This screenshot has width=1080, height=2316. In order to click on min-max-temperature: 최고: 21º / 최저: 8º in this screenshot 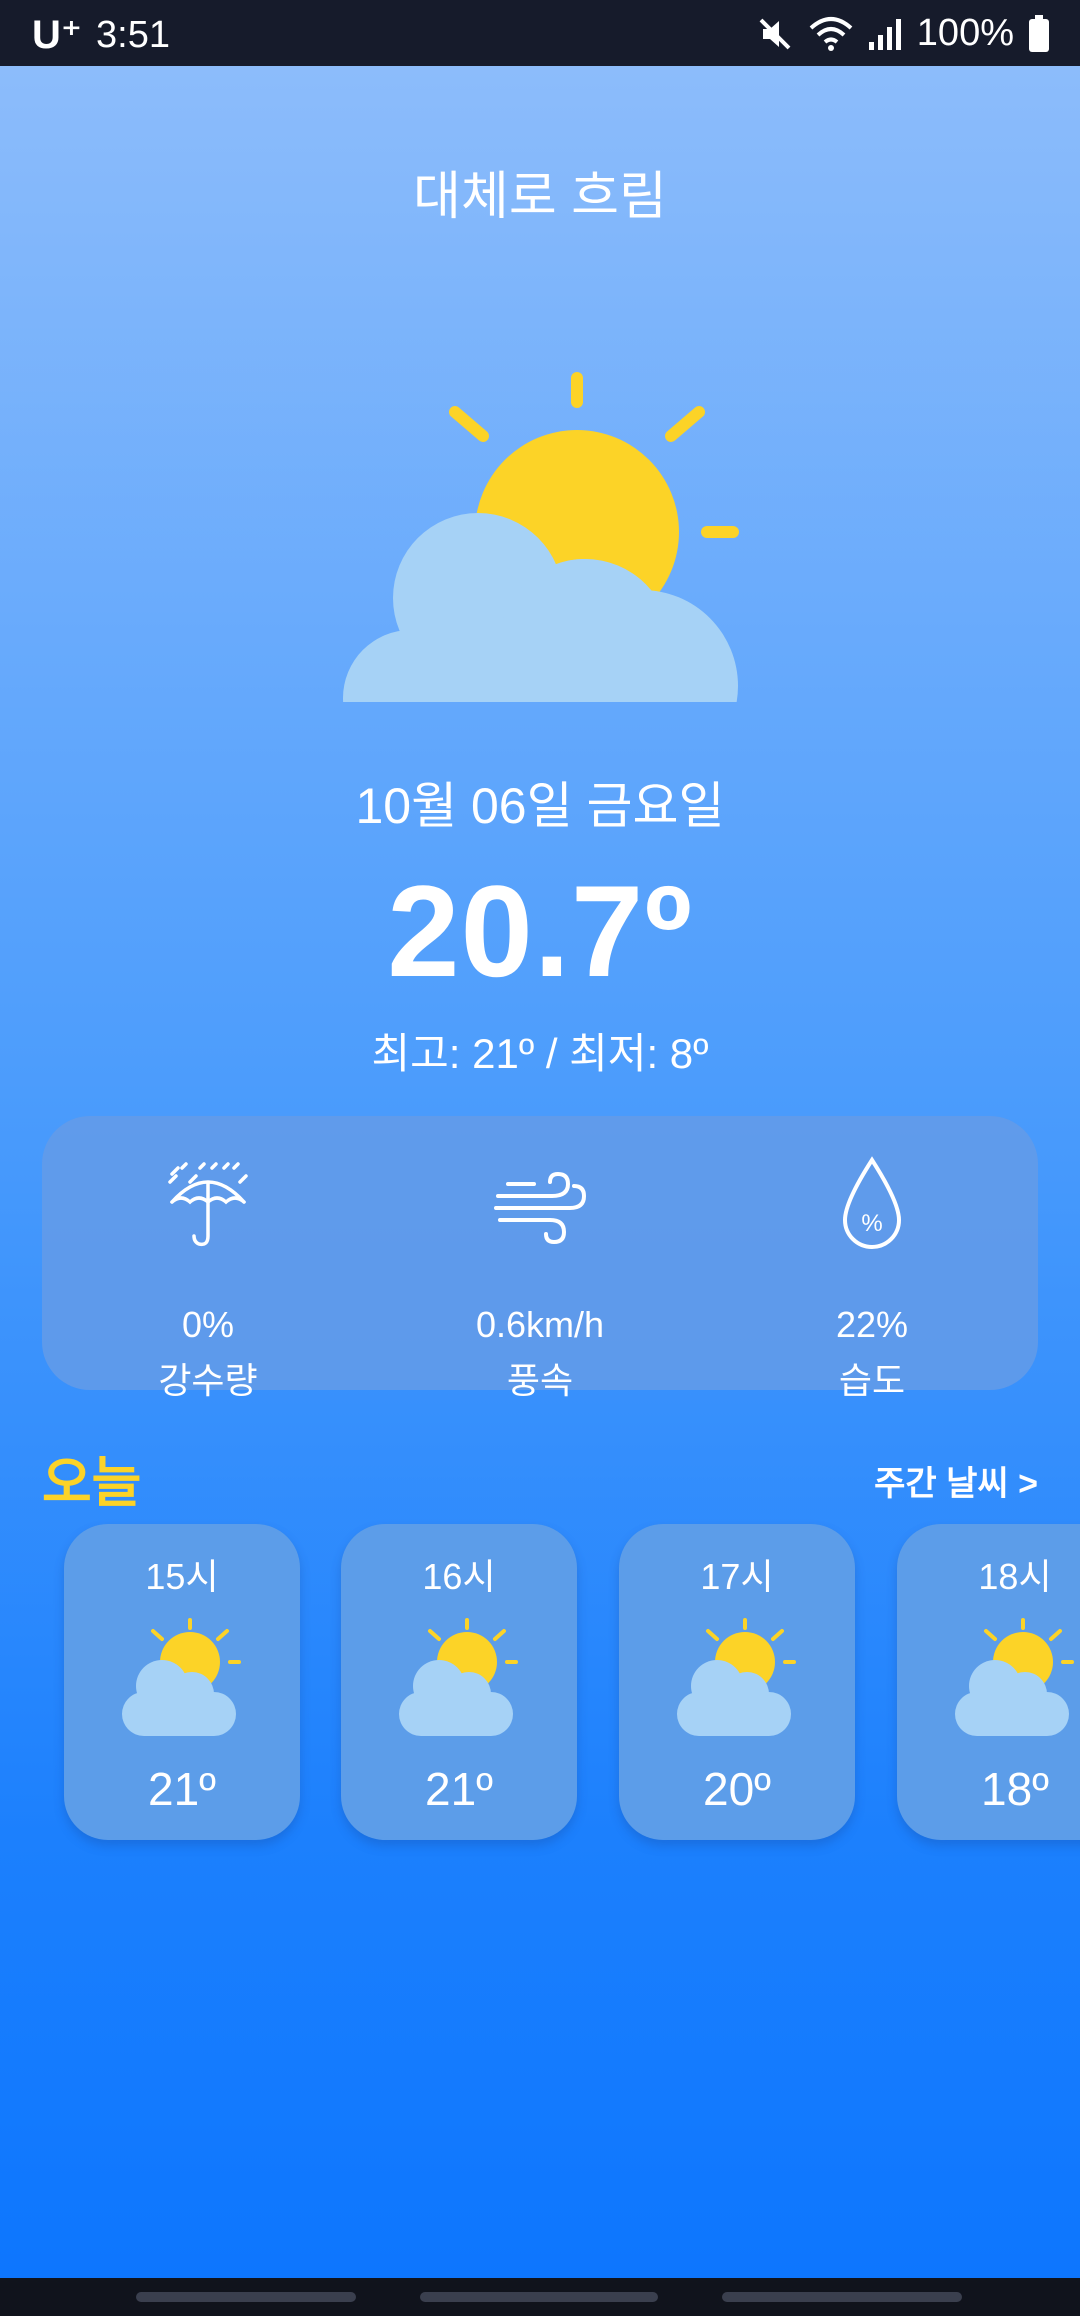, I will do `click(540, 1053)`.